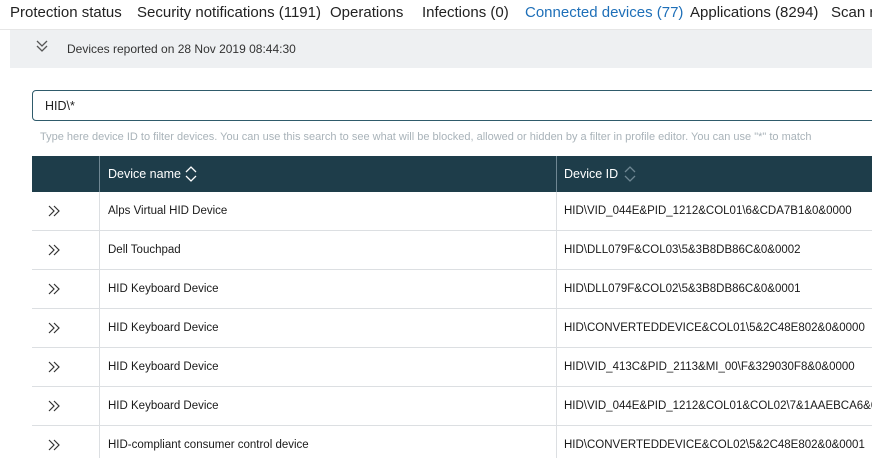 The height and width of the screenshot is (458, 872). What do you see at coordinates (682, 289) in the screenshot?
I see `device-id-cell: HID\DLL079F&COL02\5&3B8DB86C&0&0001` at bounding box center [682, 289].